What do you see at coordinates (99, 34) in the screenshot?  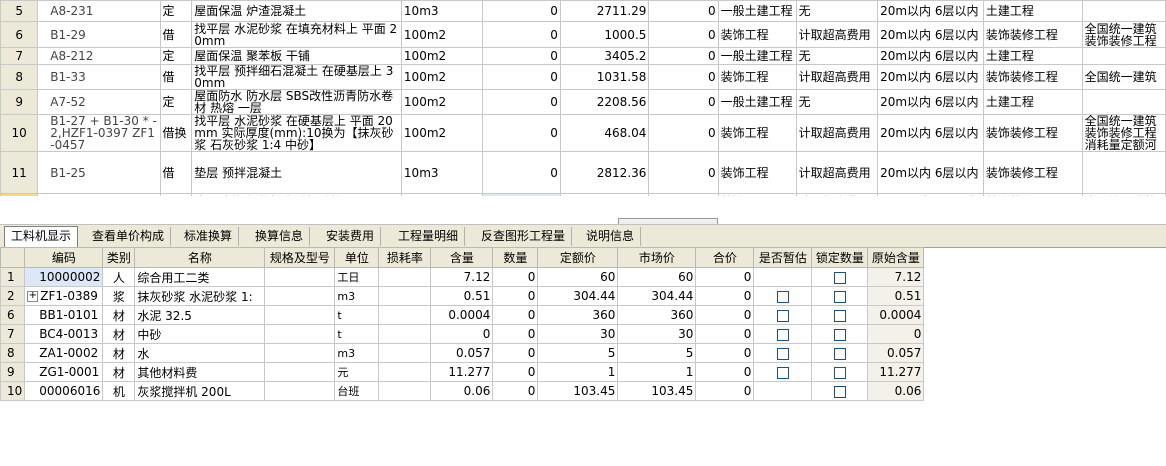 I see `item-code: B1-29` at bounding box center [99, 34].